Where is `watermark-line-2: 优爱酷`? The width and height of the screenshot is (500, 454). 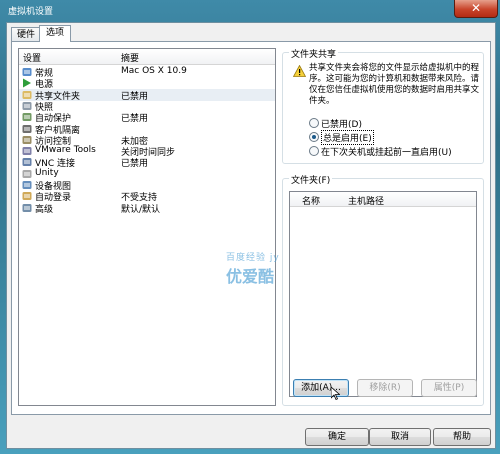
watermark-line-2: 优爱酷 is located at coordinates (250, 276).